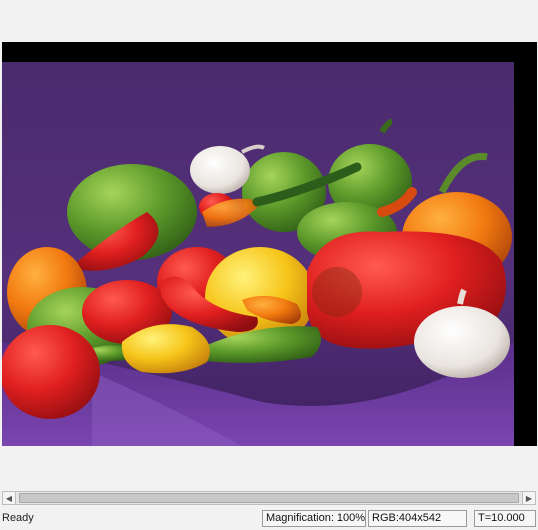 Image resolution: width=538 pixels, height=530 pixels. I want to click on magnification-field: Magnification: 100%, so click(314, 518).